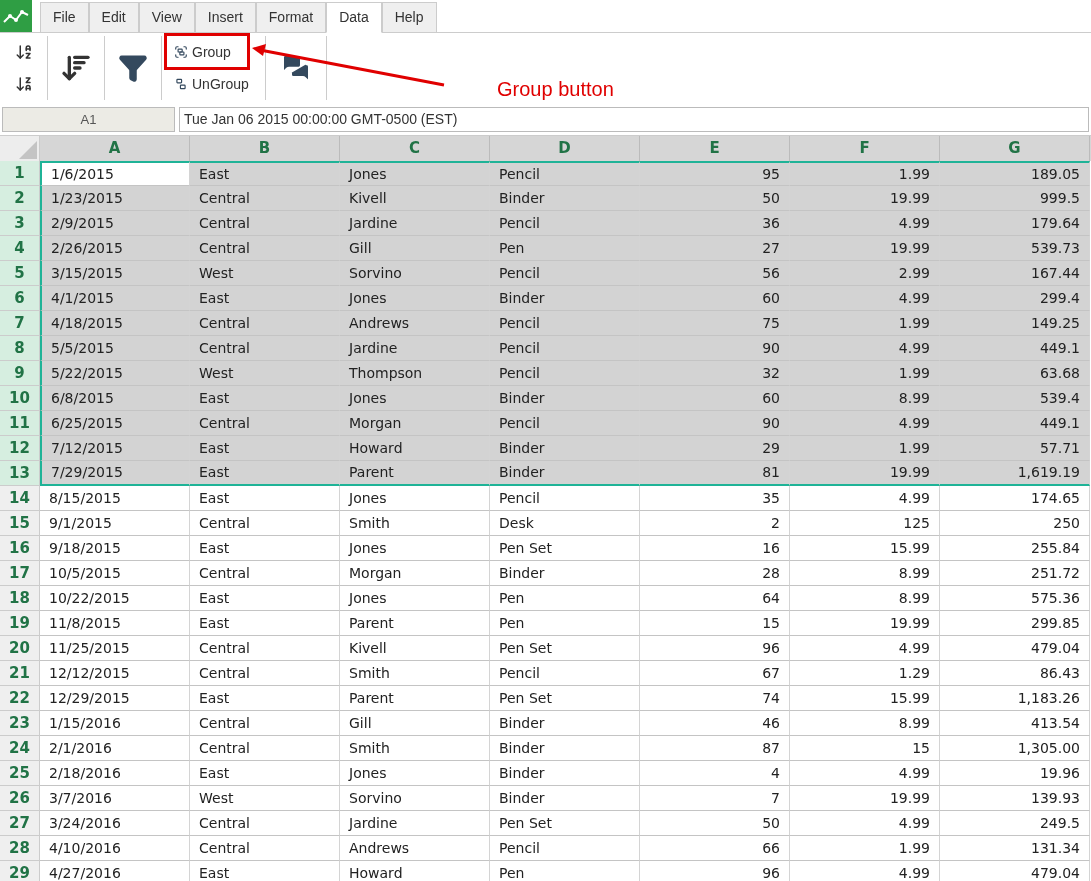  What do you see at coordinates (354, 17) in the screenshot?
I see `menu-tab: Data` at bounding box center [354, 17].